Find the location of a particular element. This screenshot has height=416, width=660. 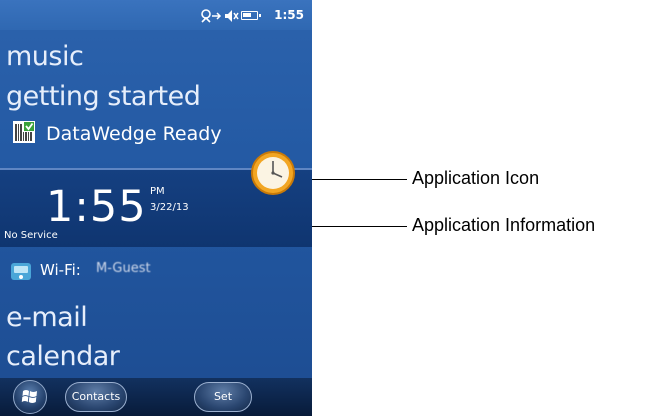

datawedge-label: DataWedge Ready is located at coordinates (134, 134).